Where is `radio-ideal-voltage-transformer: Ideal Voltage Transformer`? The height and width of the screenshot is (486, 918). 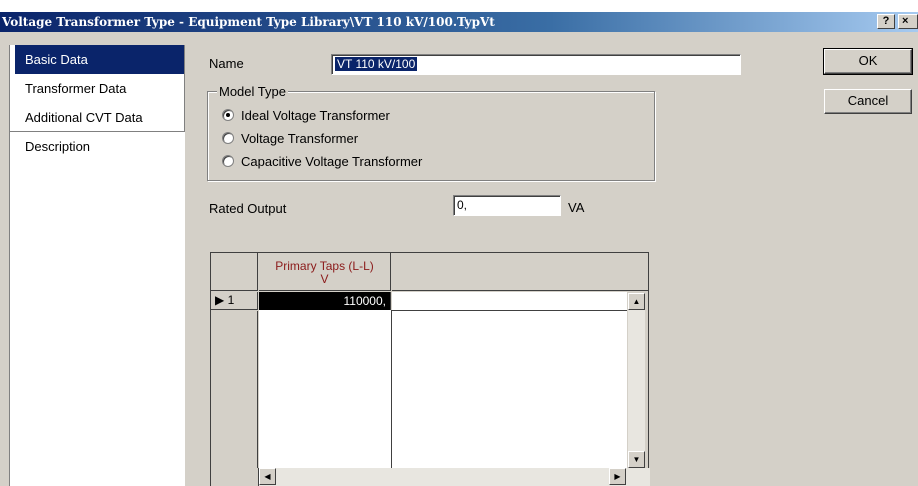 radio-ideal-voltage-transformer: Ideal Voltage Transformer is located at coordinates (306, 115).